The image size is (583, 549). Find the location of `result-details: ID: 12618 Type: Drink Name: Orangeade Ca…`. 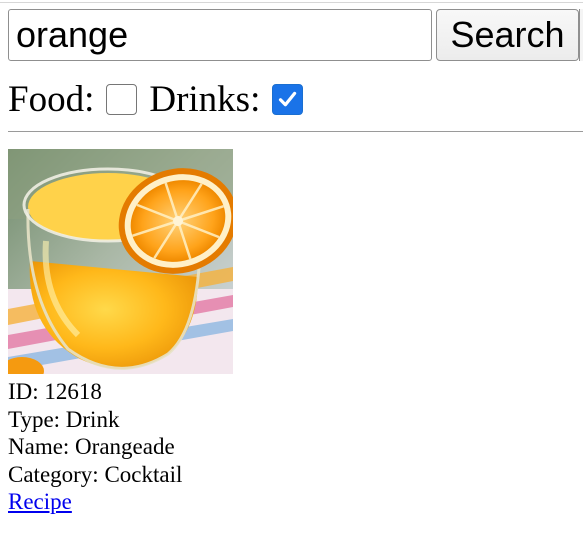

result-details: ID: 12618 Type: Drink Name: Orangeade Ca… is located at coordinates (158, 447).